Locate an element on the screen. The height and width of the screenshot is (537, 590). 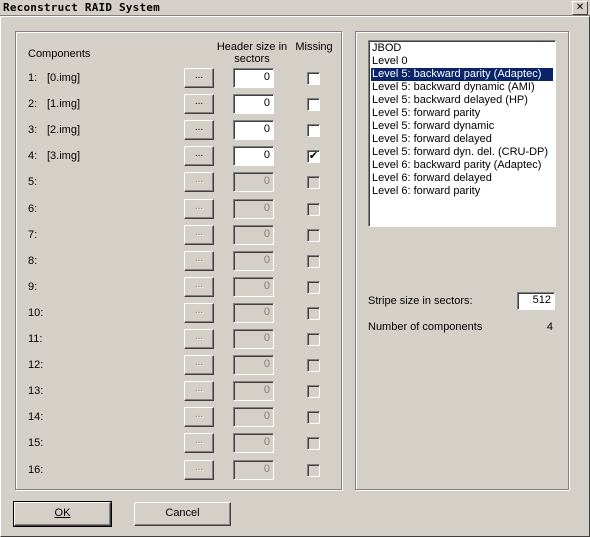
component-label: 1: [0.img] is located at coordinates (54, 78).